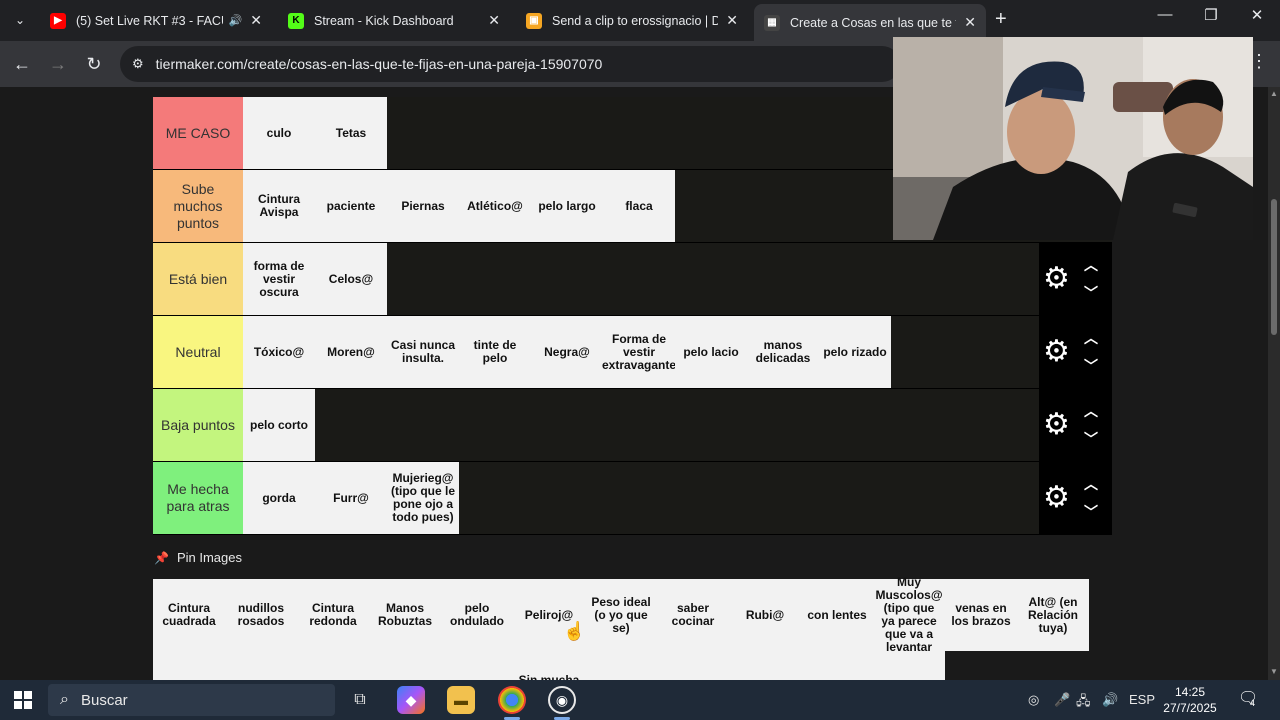 This screenshot has height=720, width=1280. What do you see at coordinates (351, 133) in the screenshot?
I see `tier-item: Tetas` at bounding box center [351, 133].